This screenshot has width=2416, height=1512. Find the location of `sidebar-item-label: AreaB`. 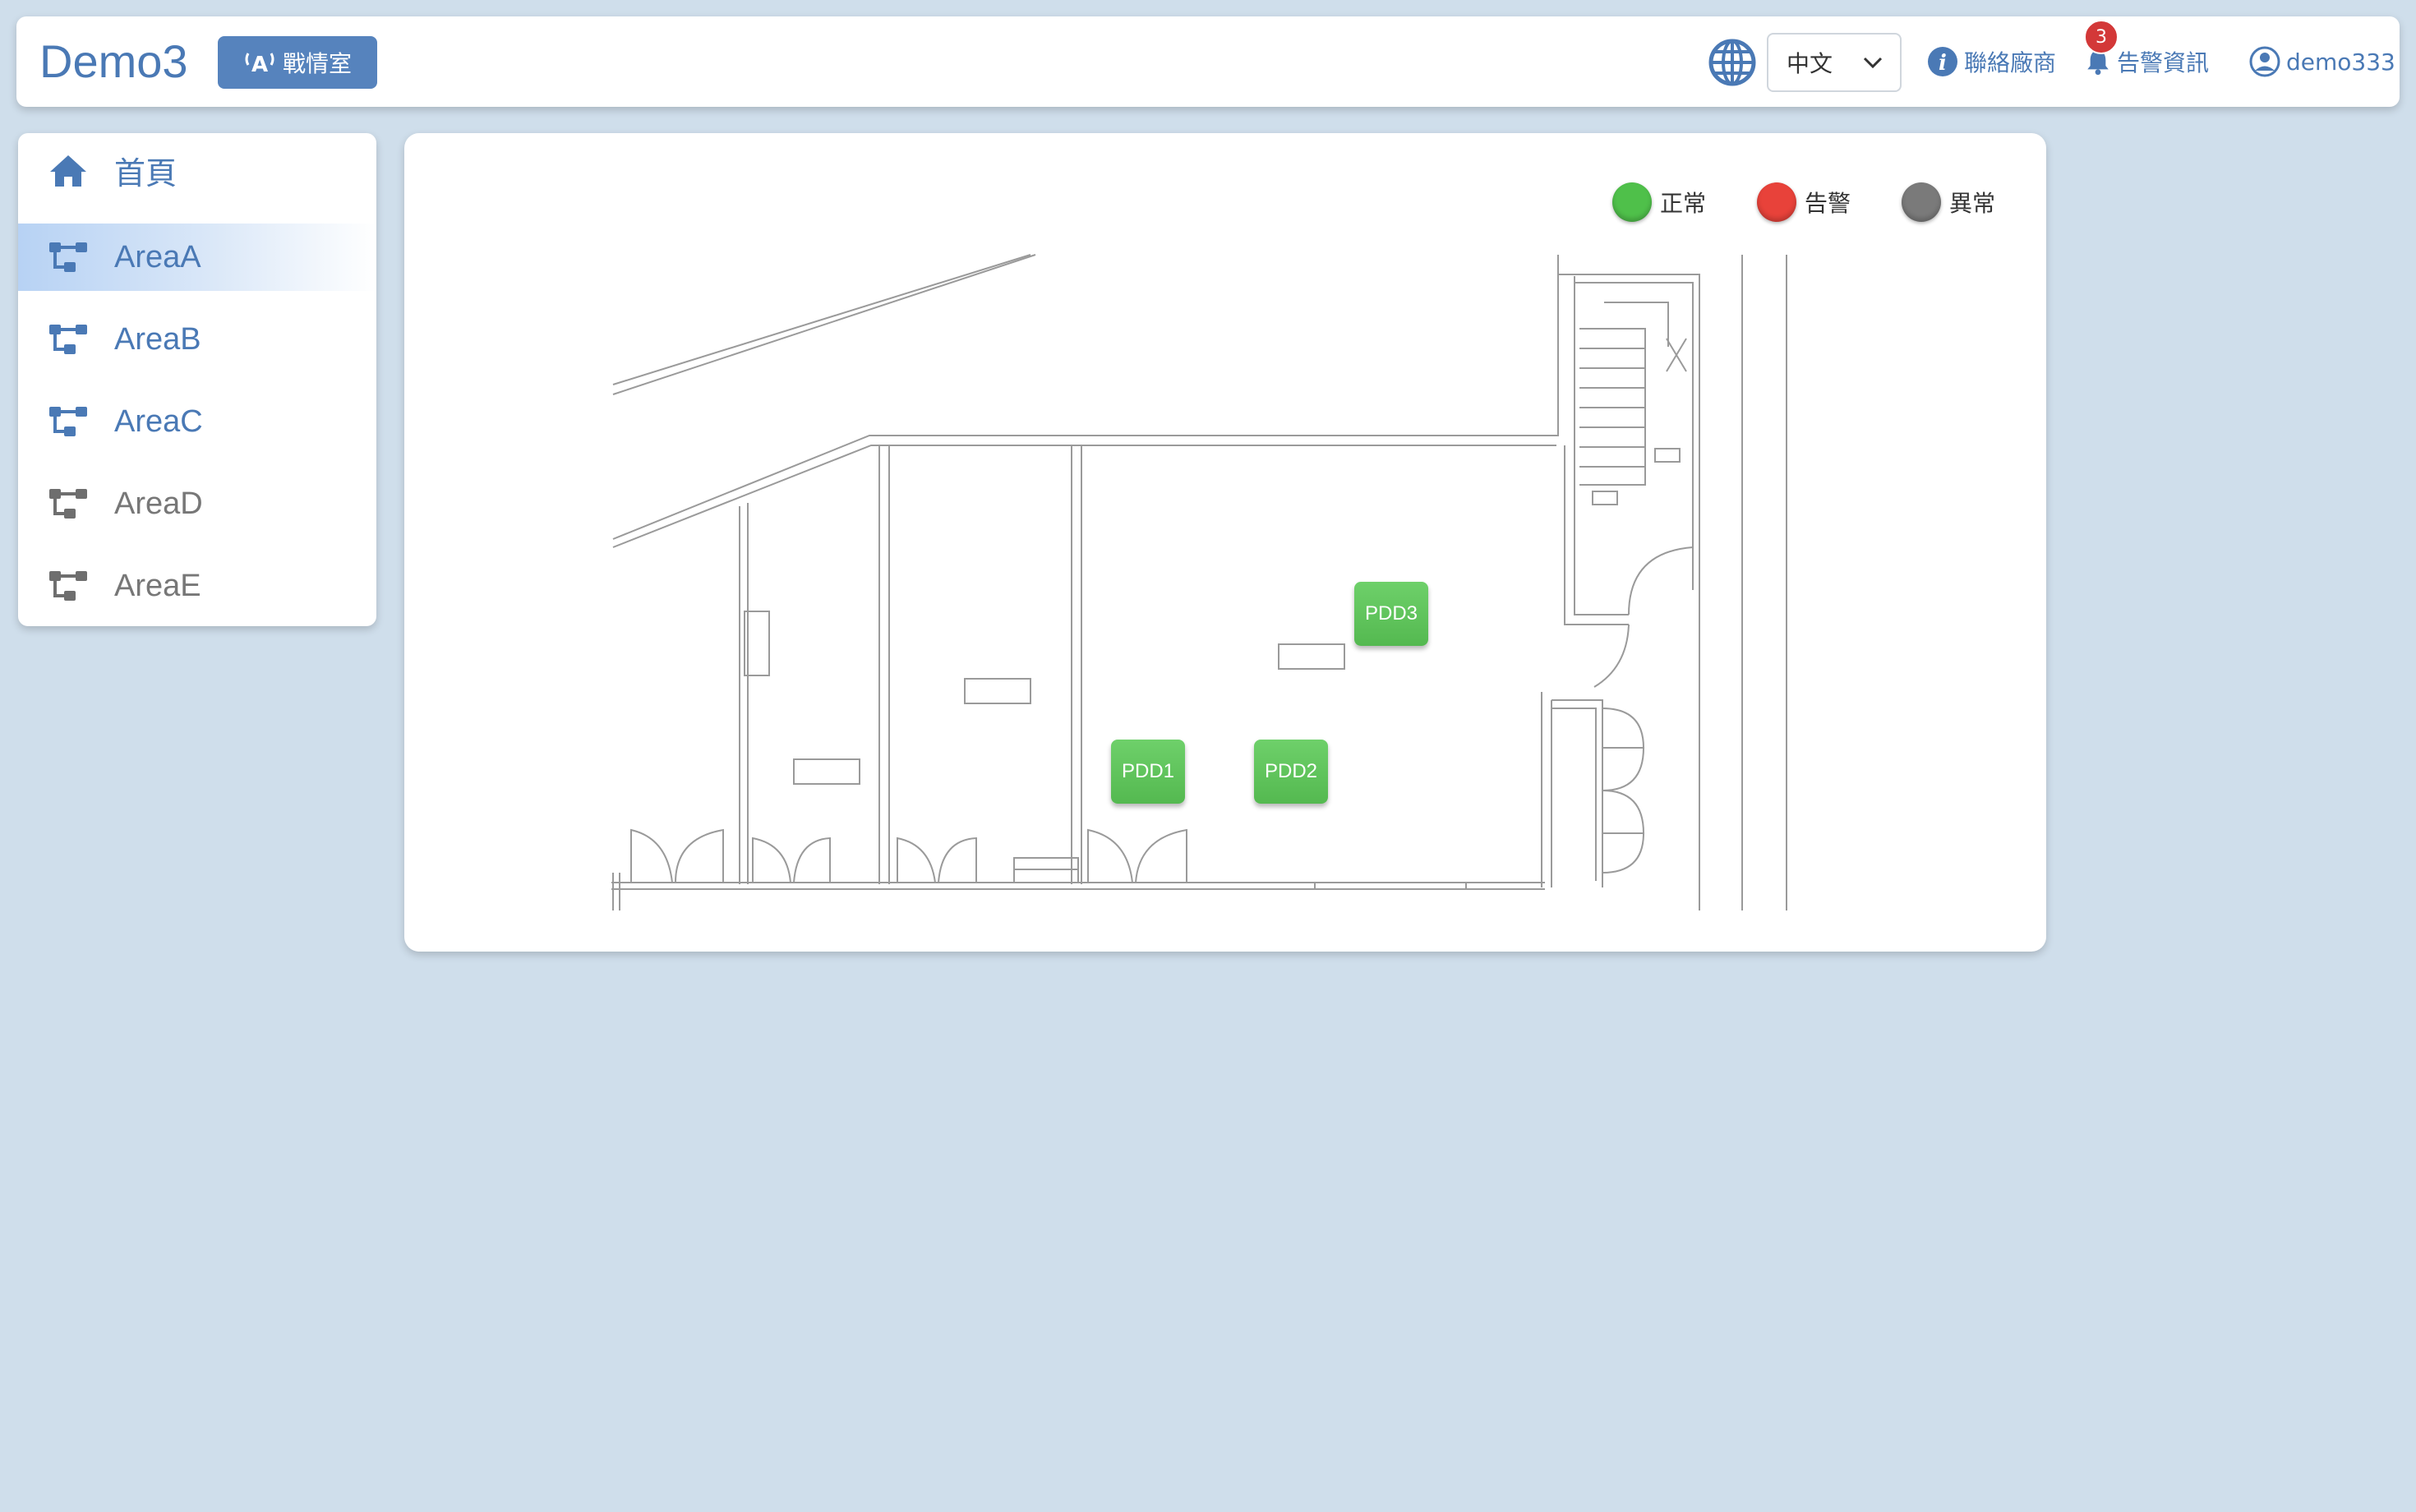

sidebar-item-label: AreaB is located at coordinates (158, 339).